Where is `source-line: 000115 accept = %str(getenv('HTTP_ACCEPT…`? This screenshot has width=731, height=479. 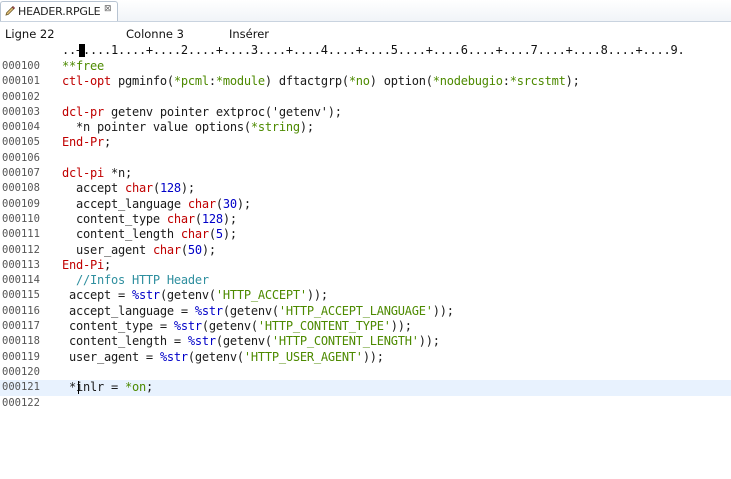
source-line: 000115 accept = %str(getenv('HTTP_ACCEPT… is located at coordinates (365, 295).